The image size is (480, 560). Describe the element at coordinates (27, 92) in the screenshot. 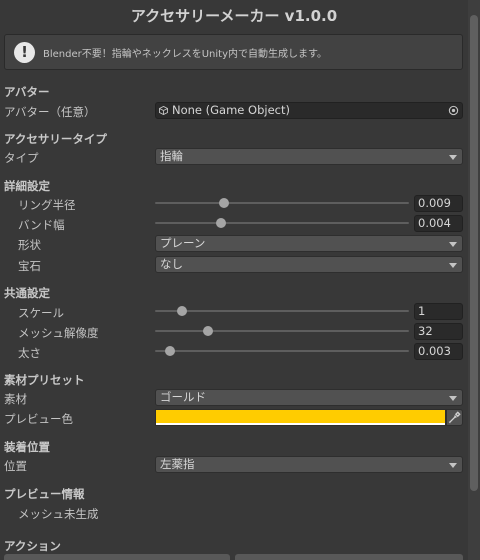

I see `section-avatar: アバター` at that location.